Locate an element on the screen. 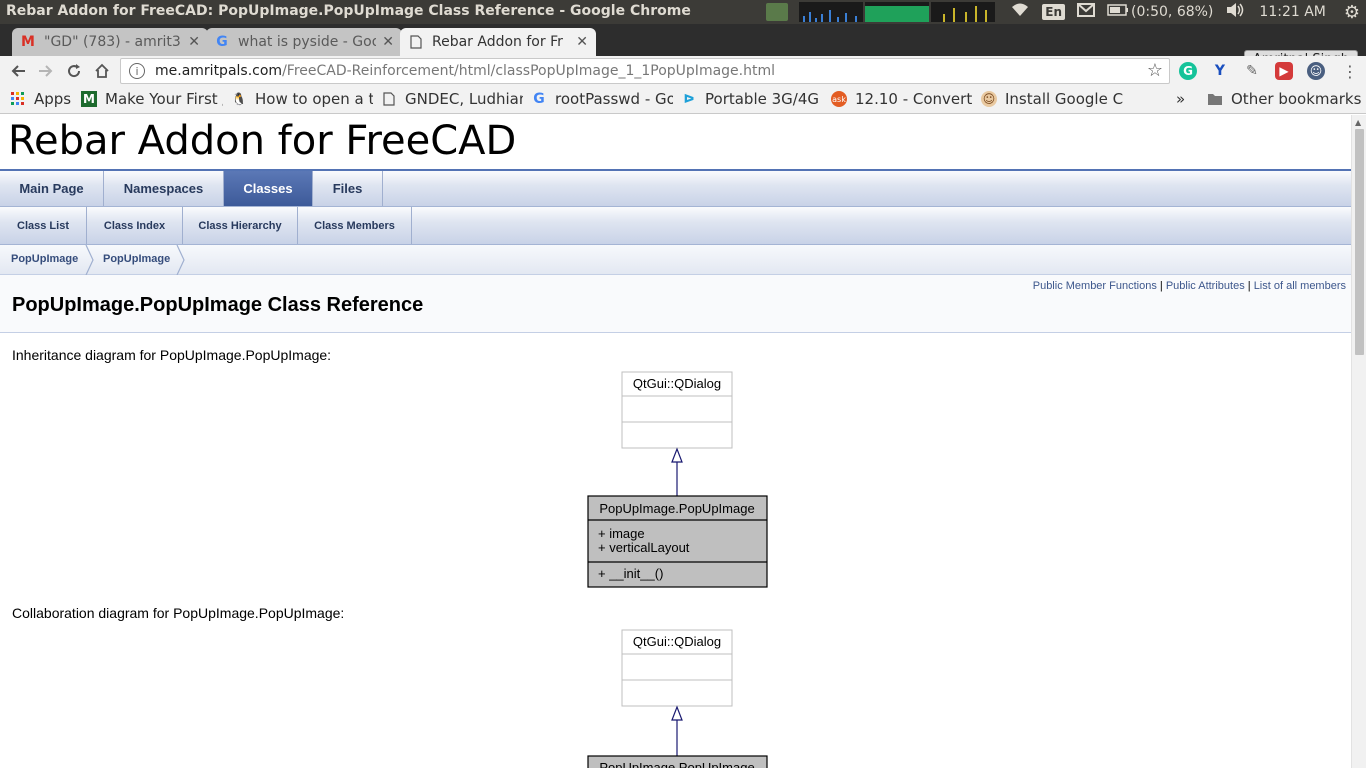  tab-class-hierarchy: Class Hierarchy is located at coordinates (240, 225).